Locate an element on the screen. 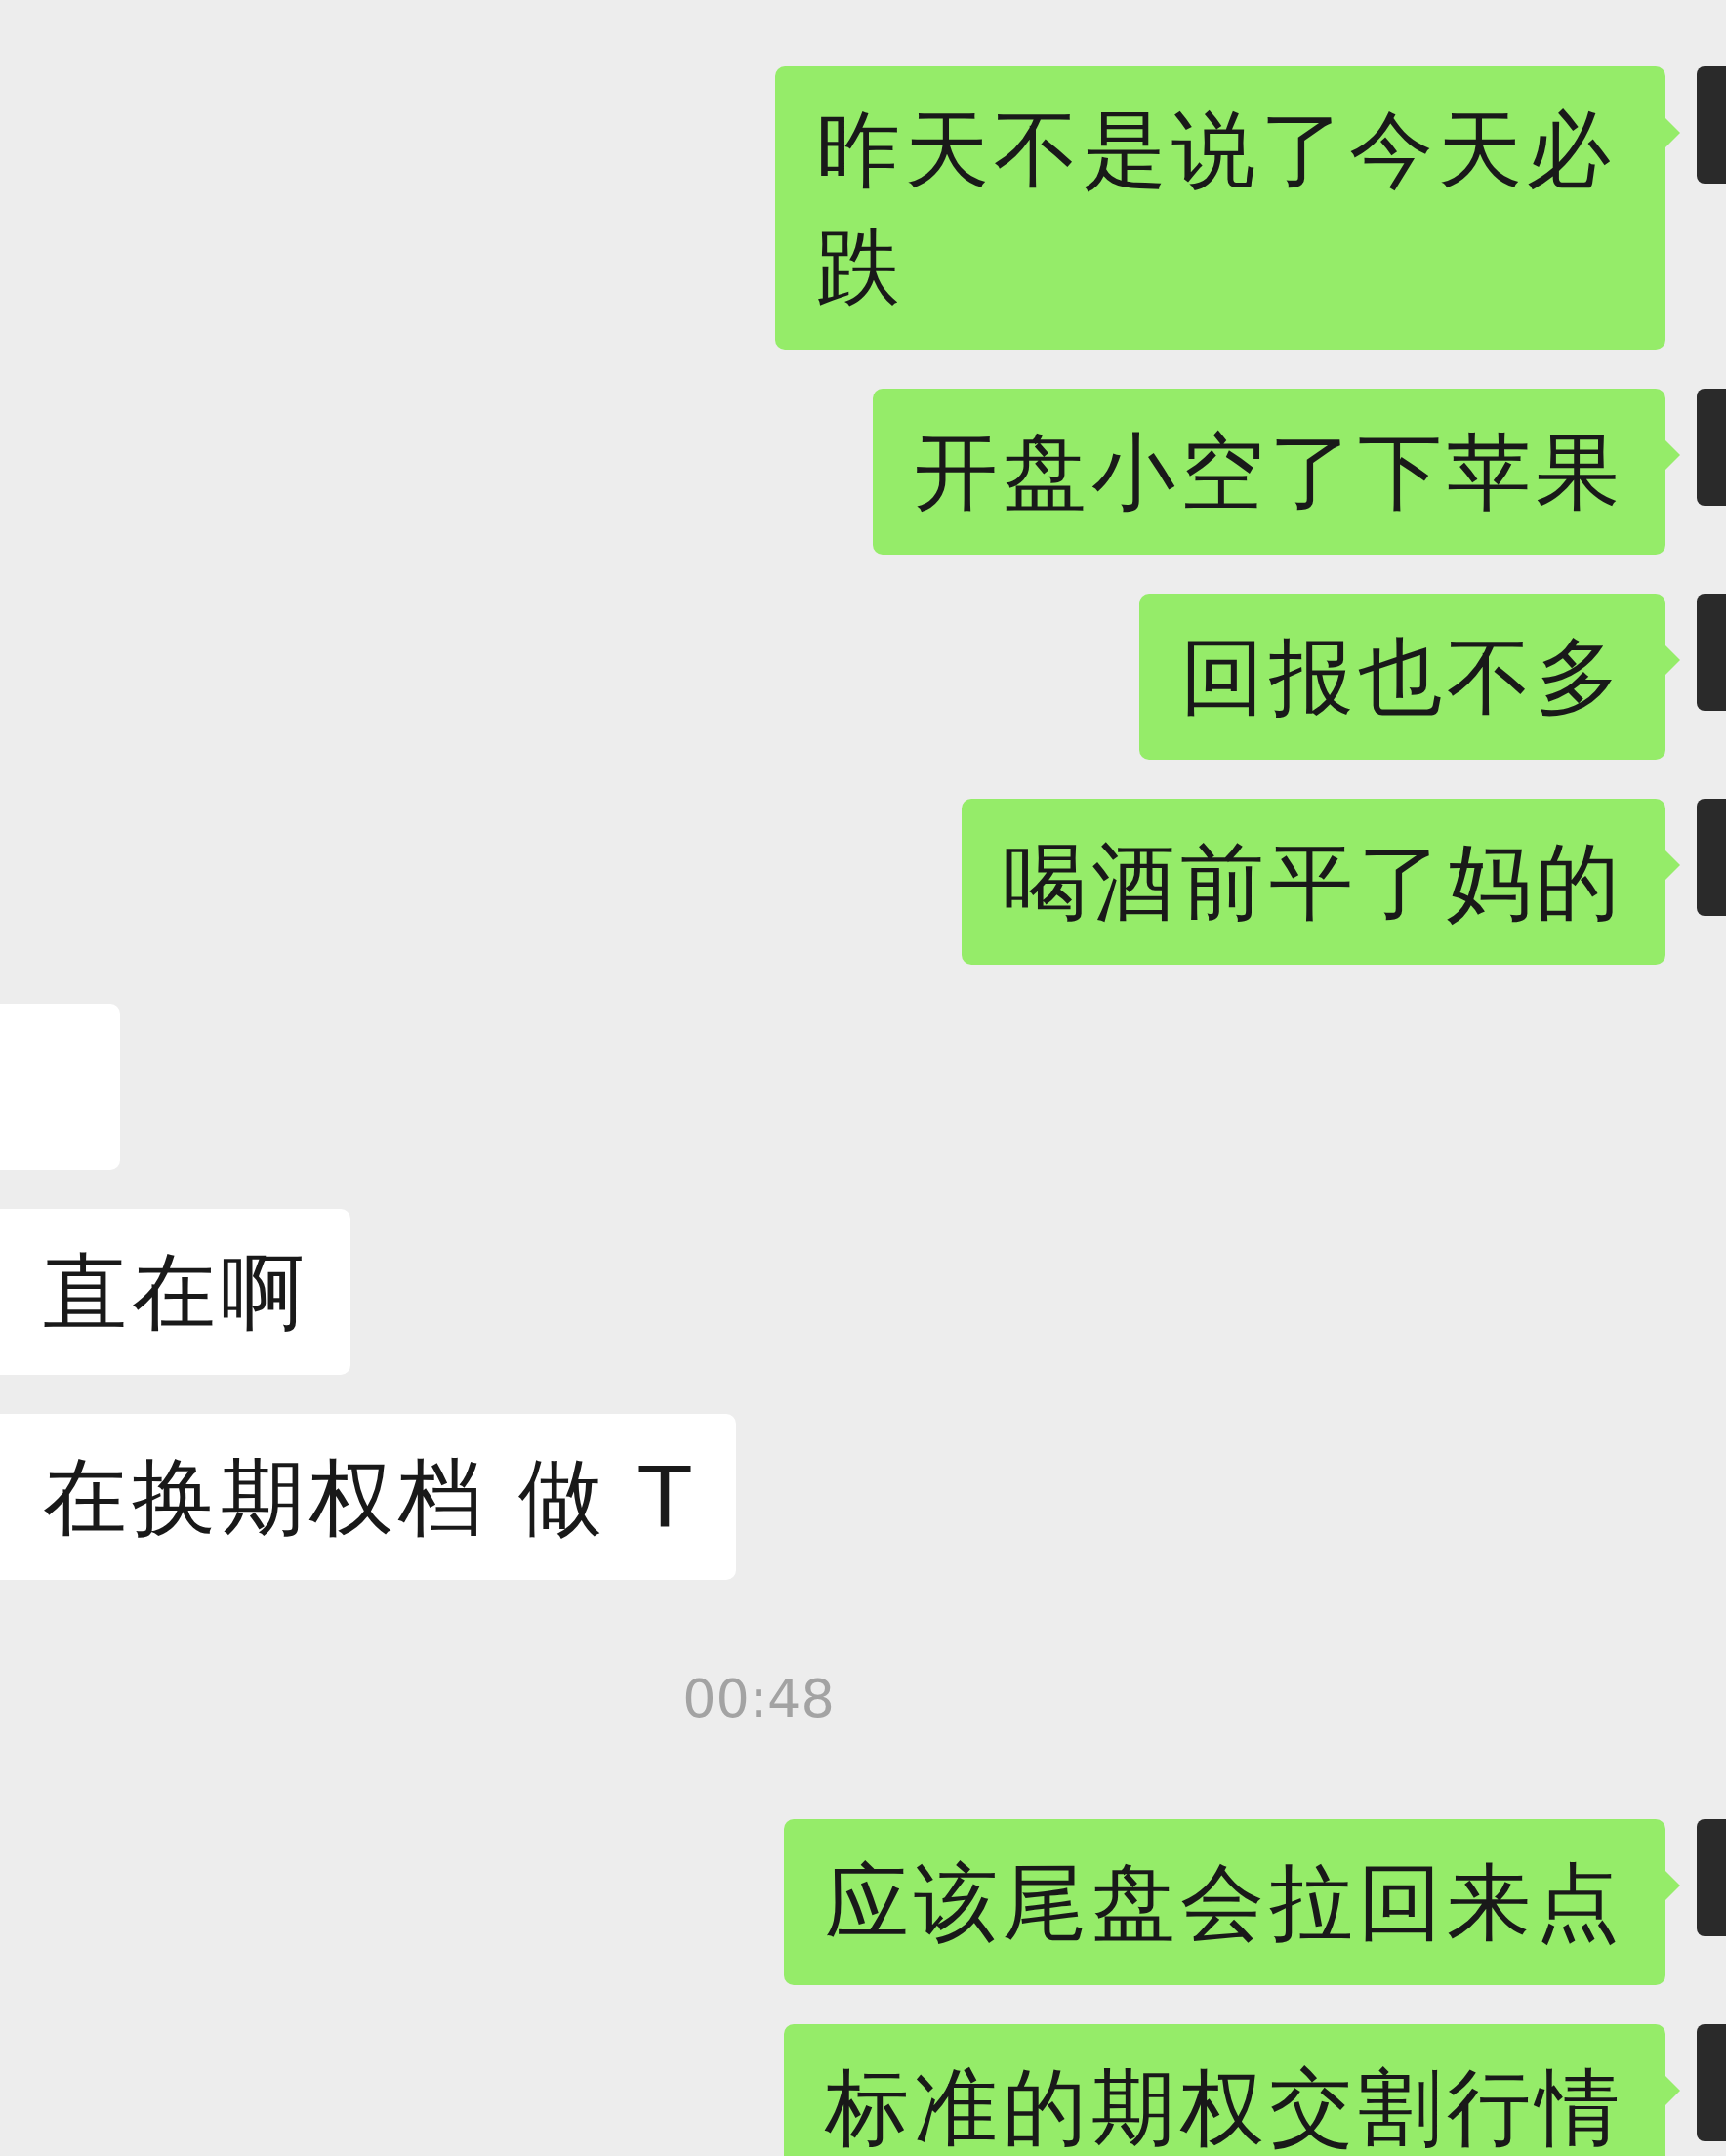  message-bubble: 开盘小空了下苹果 is located at coordinates (1269, 472).